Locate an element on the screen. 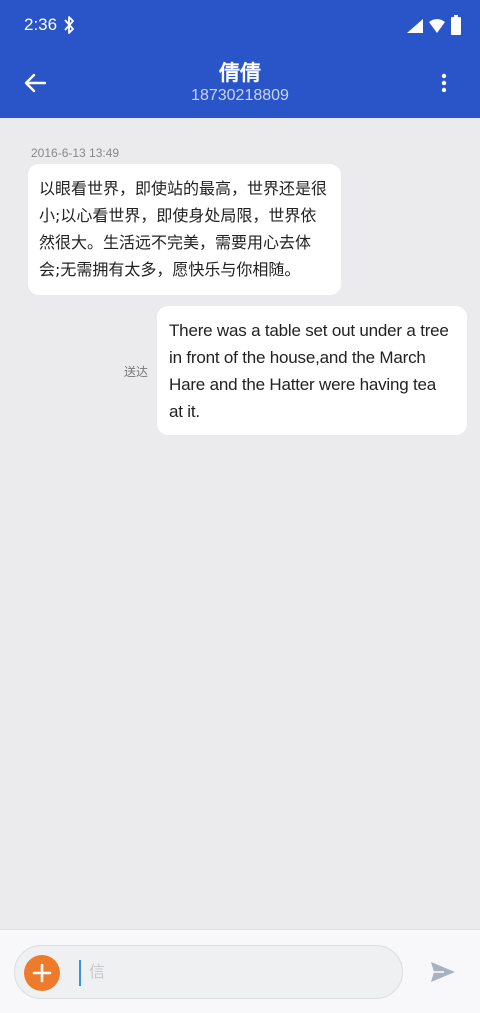 This screenshot has width=480, height=1013. message-line: Hare and the Hatter were having tea is located at coordinates (303, 384).